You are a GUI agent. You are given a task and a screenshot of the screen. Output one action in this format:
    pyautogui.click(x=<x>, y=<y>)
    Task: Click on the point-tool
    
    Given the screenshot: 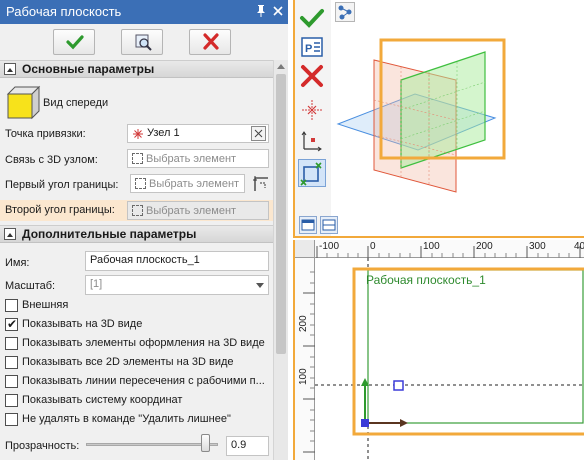 What is the action you would take?
    pyautogui.click(x=312, y=110)
    